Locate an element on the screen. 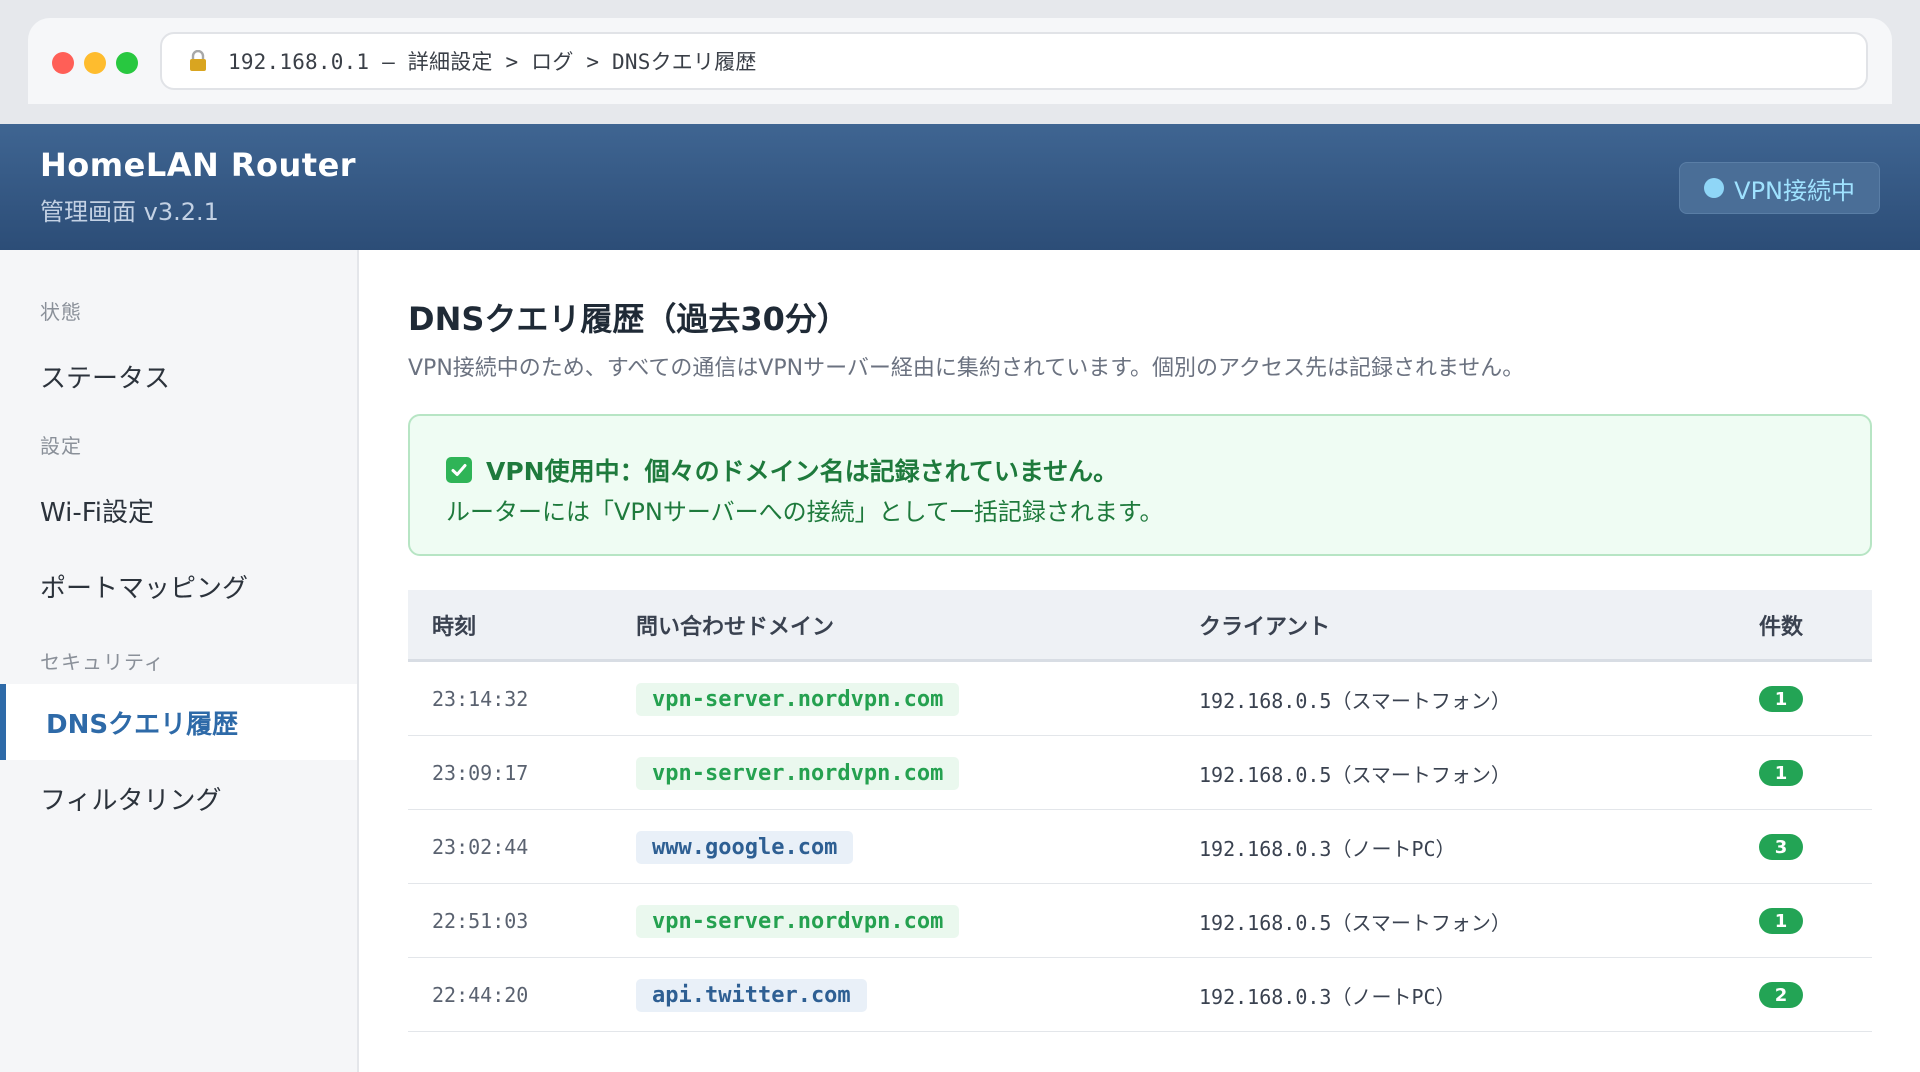  sidebar-item-wifi: Wi-Fi設定 is located at coordinates (178, 510).